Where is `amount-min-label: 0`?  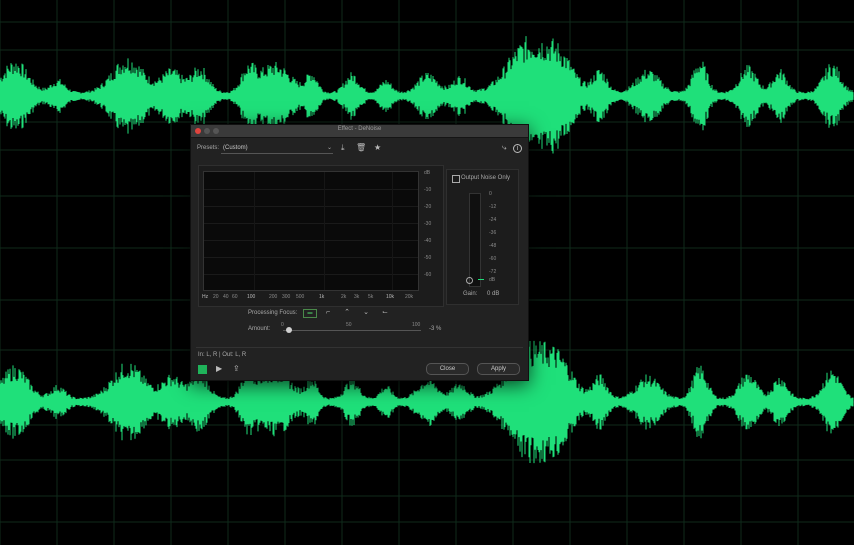
amount-min-label: 0 is located at coordinates (282, 325).